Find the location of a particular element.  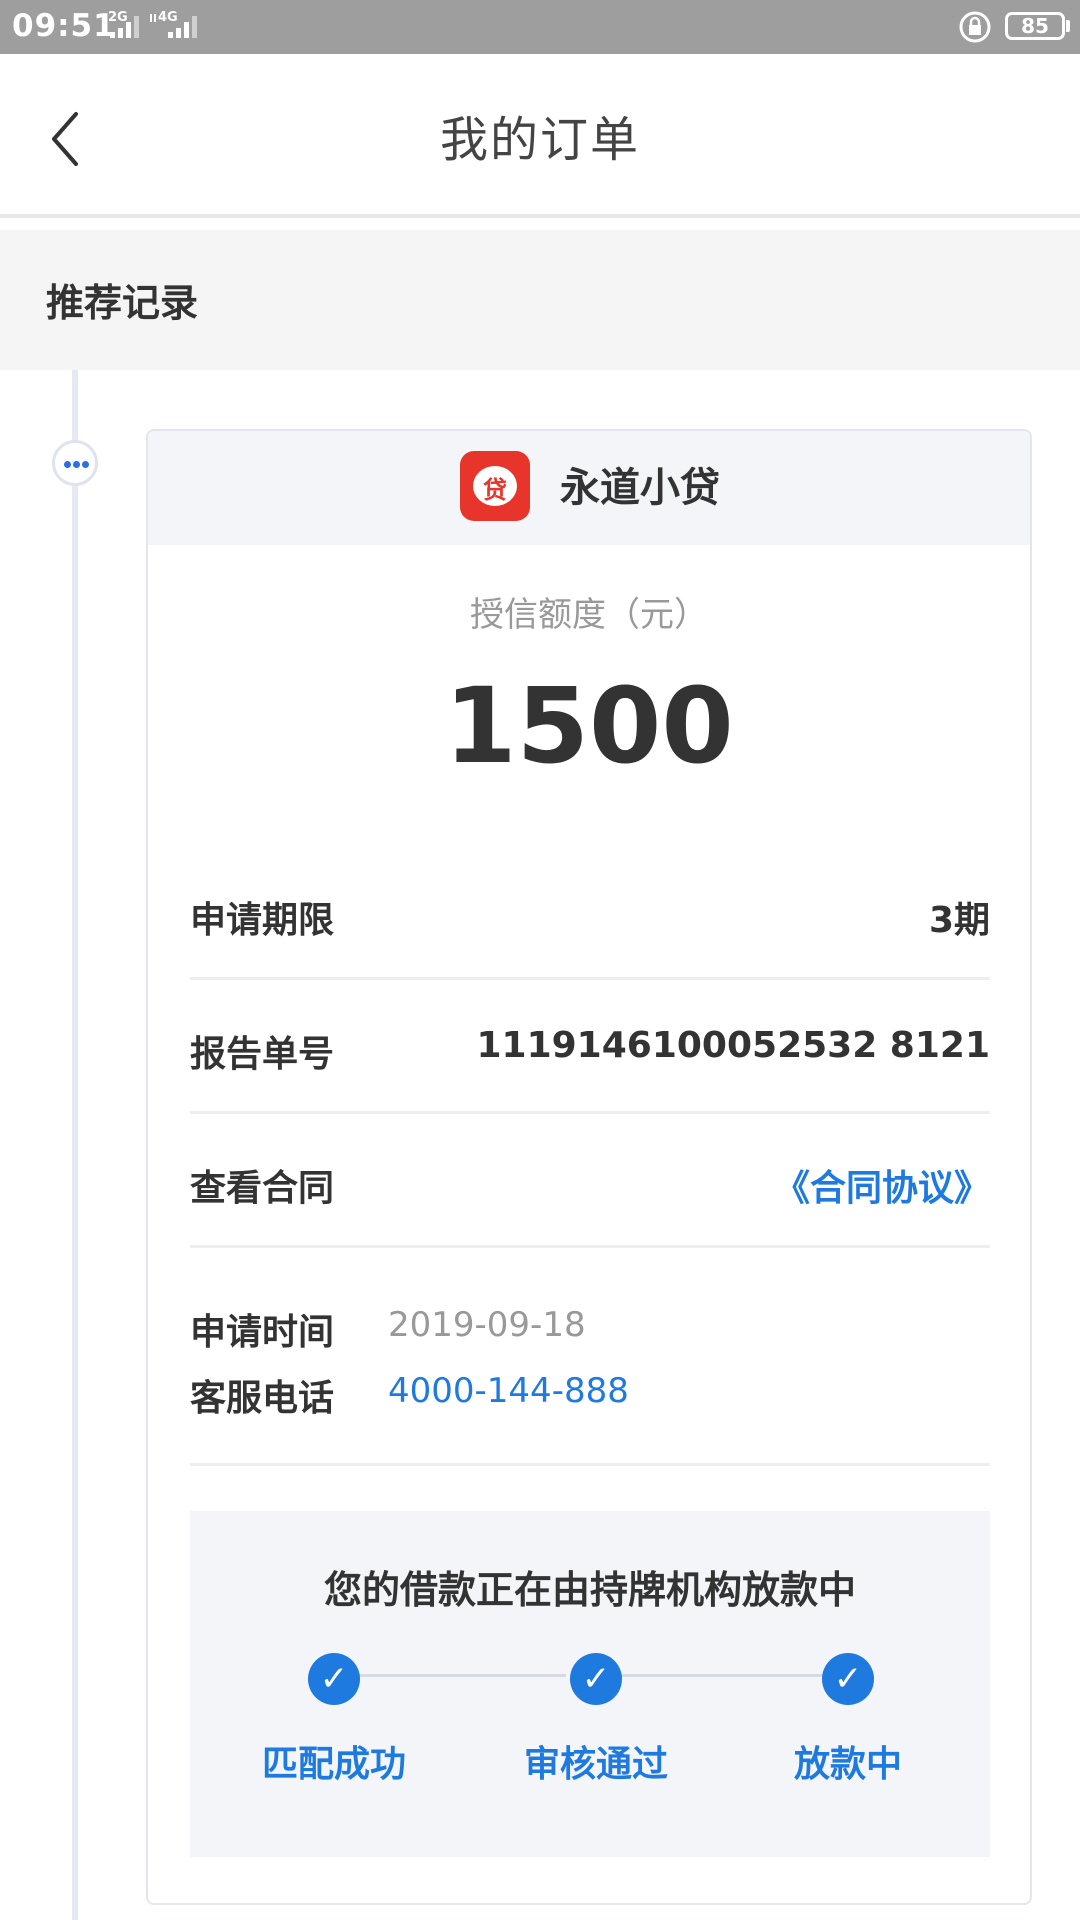

battery-icon: 85 is located at coordinates (1035, 26).